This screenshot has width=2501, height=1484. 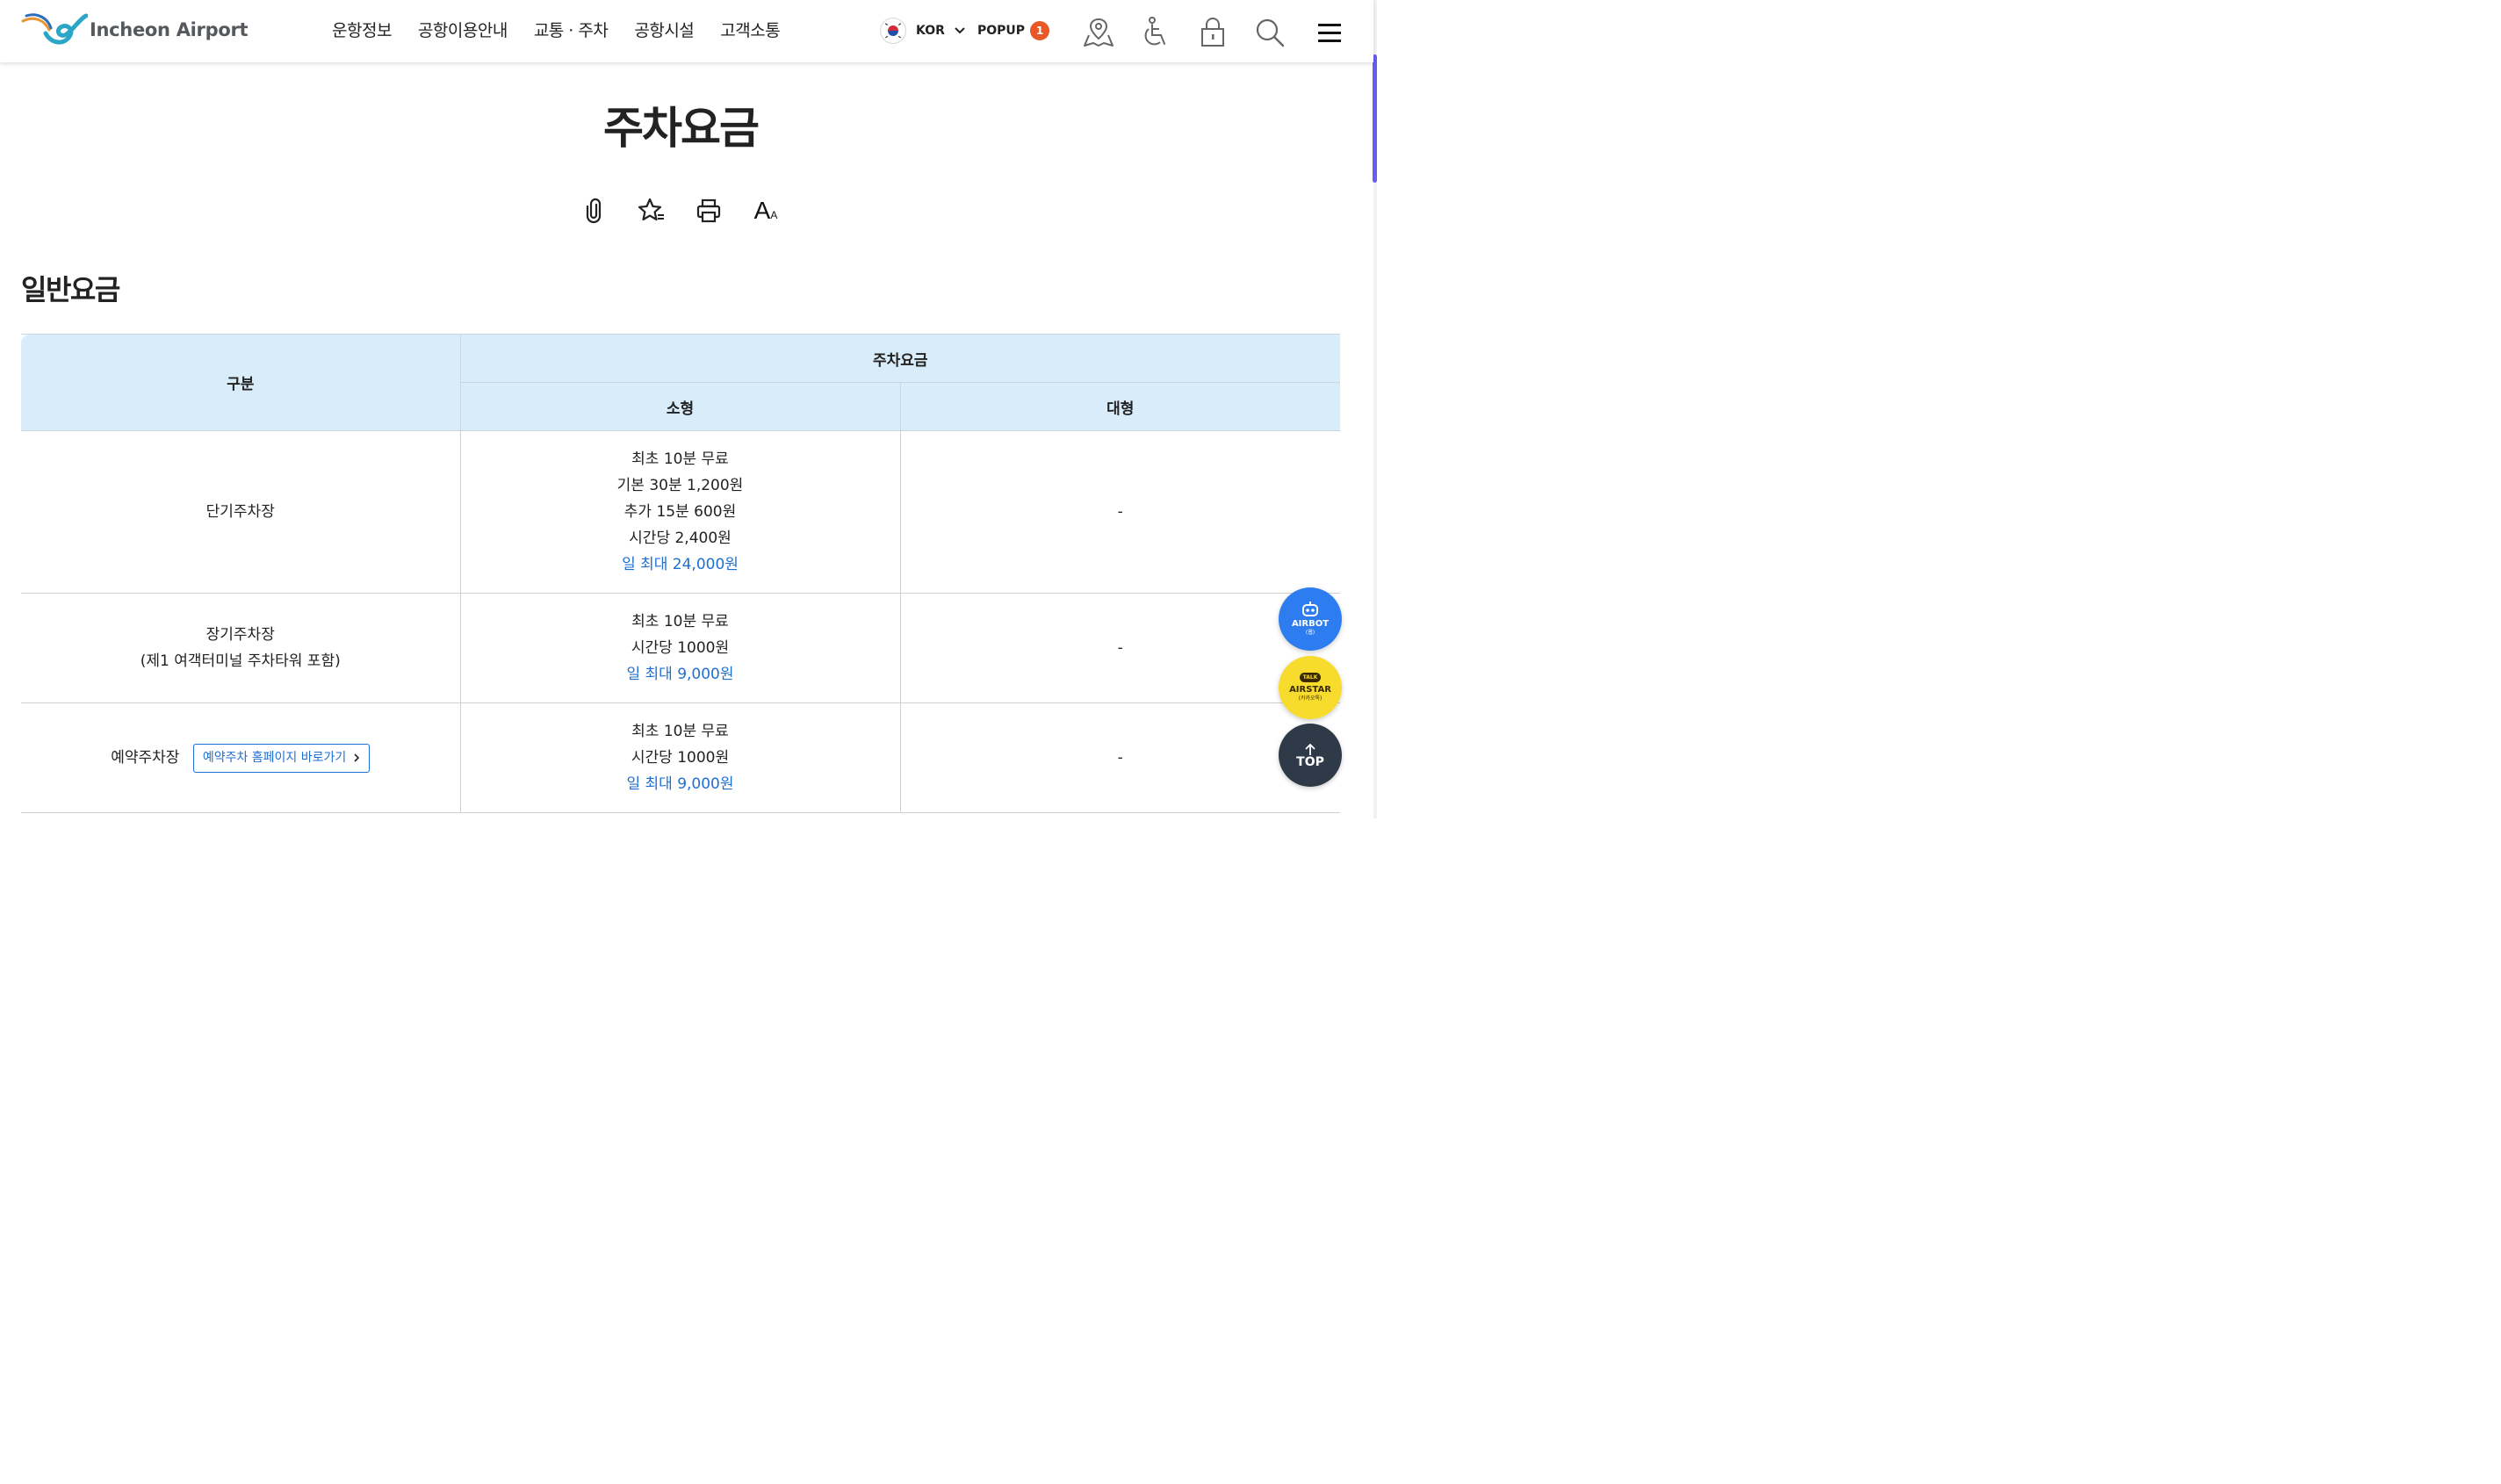 I want to click on row-reserved-small-fee: 최초 10분 무료 시간당 1000원 일 최대 9,000원, so click(x=680, y=757).